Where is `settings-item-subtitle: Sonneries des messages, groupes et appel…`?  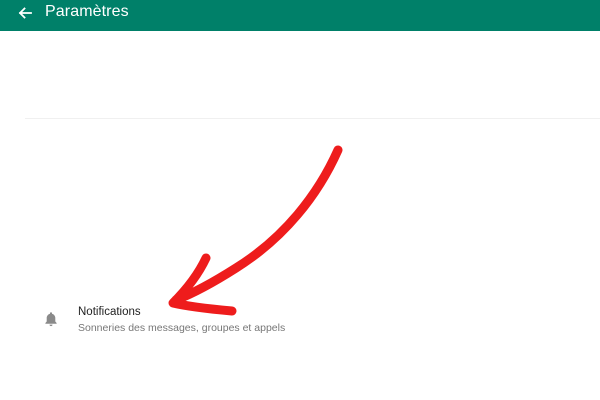
settings-item-subtitle: Sonneries des messages, groupes et appel… is located at coordinates (182, 328).